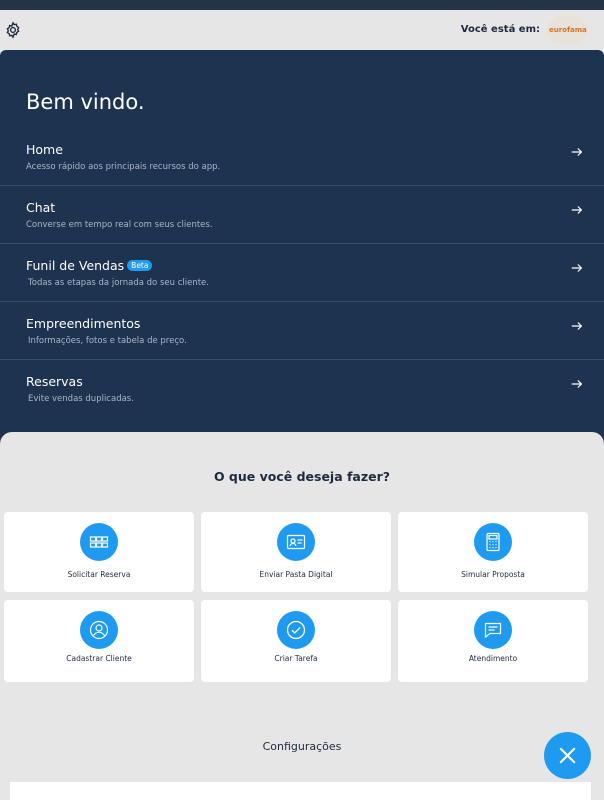  I want to click on grid-icon, so click(99, 542).